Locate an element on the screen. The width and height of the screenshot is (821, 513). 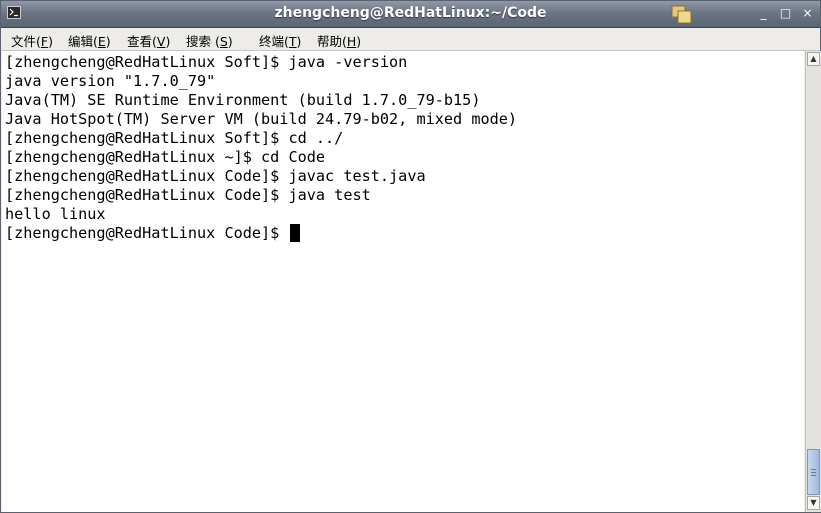
scroll-up-arrow-icon: ▲ is located at coordinates (813, 59).